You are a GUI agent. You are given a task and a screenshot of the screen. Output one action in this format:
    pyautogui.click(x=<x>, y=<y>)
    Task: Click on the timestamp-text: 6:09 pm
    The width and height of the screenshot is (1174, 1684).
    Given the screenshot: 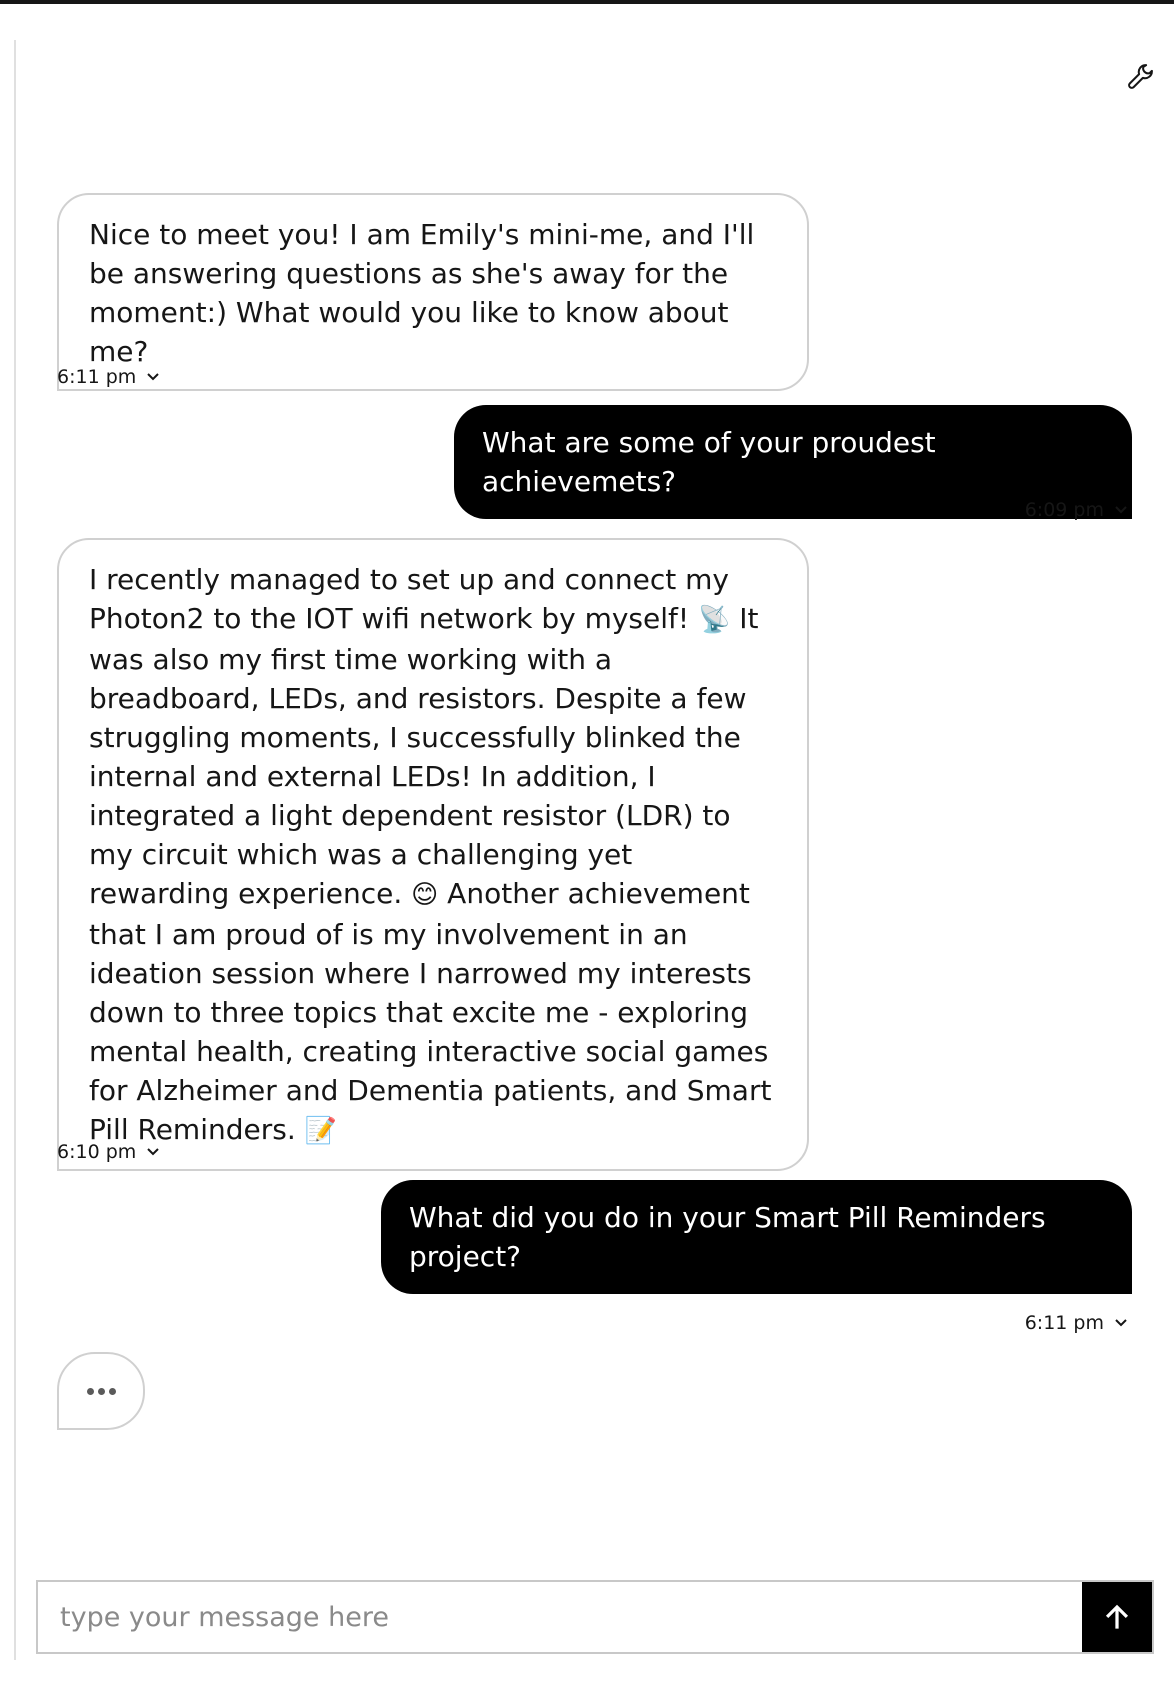 What is the action you would take?
    pyautogui.click(x=1064, y=510)
    